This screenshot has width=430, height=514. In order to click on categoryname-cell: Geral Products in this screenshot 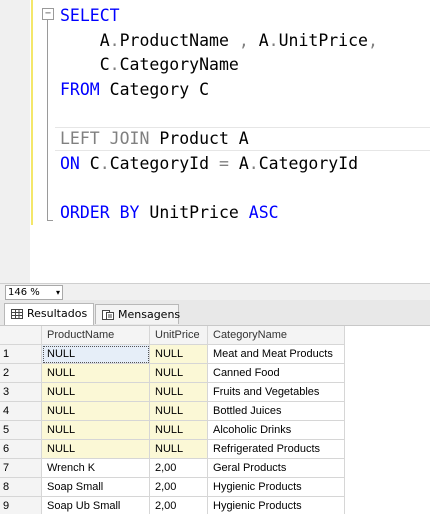, I will do `click(276, 468)`.